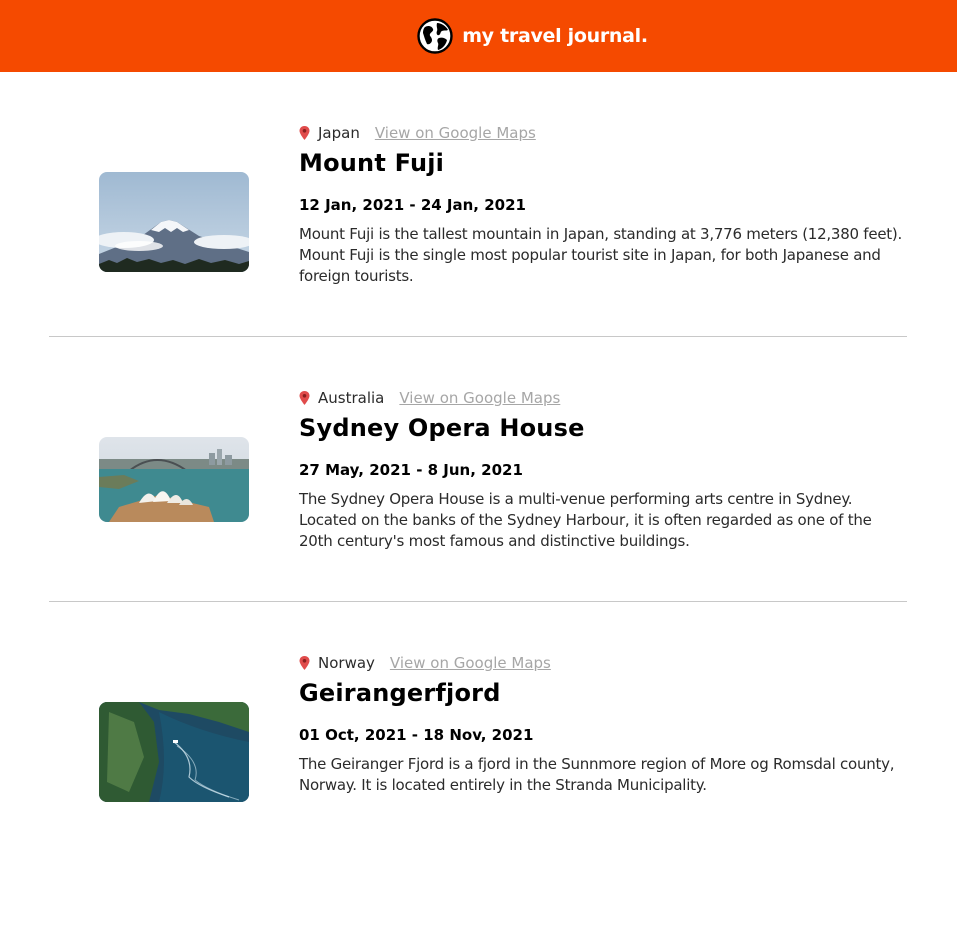 This screenshot has height=950, width=957. What do you see at coordinates (400, 693) in the screenshot?
I see `entry-title: Geirangerfjord` at bounding box center [400, 693].